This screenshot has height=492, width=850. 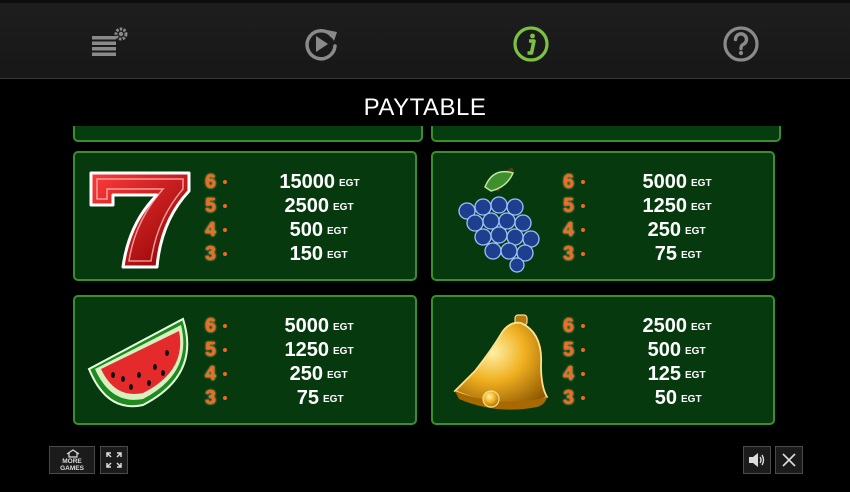 I want to click on pay-value: 15000, so click(x=307, y=182).